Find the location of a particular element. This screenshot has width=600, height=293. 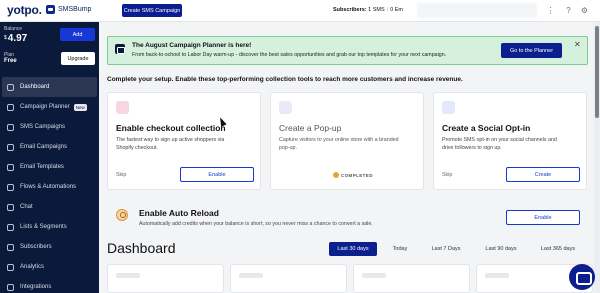

dashboard-title: Dashboard is located at coordinates (141, 248).